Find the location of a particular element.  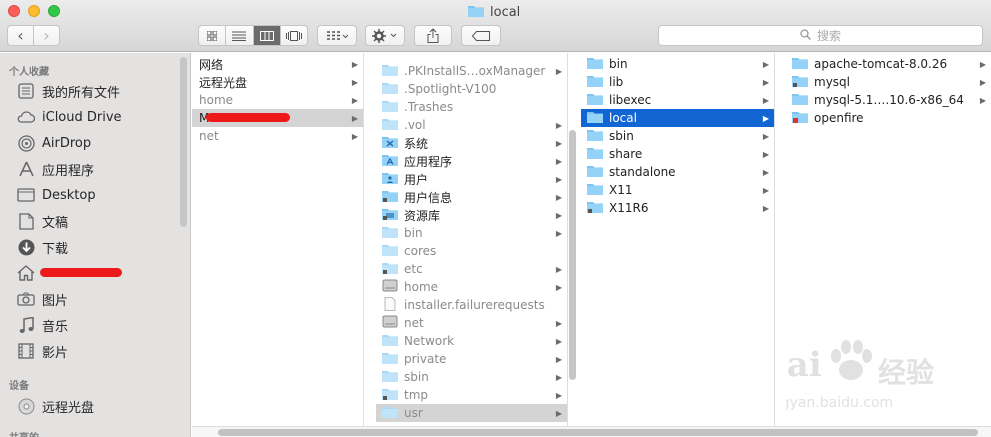

action-button is located at coordinates (385, 35).